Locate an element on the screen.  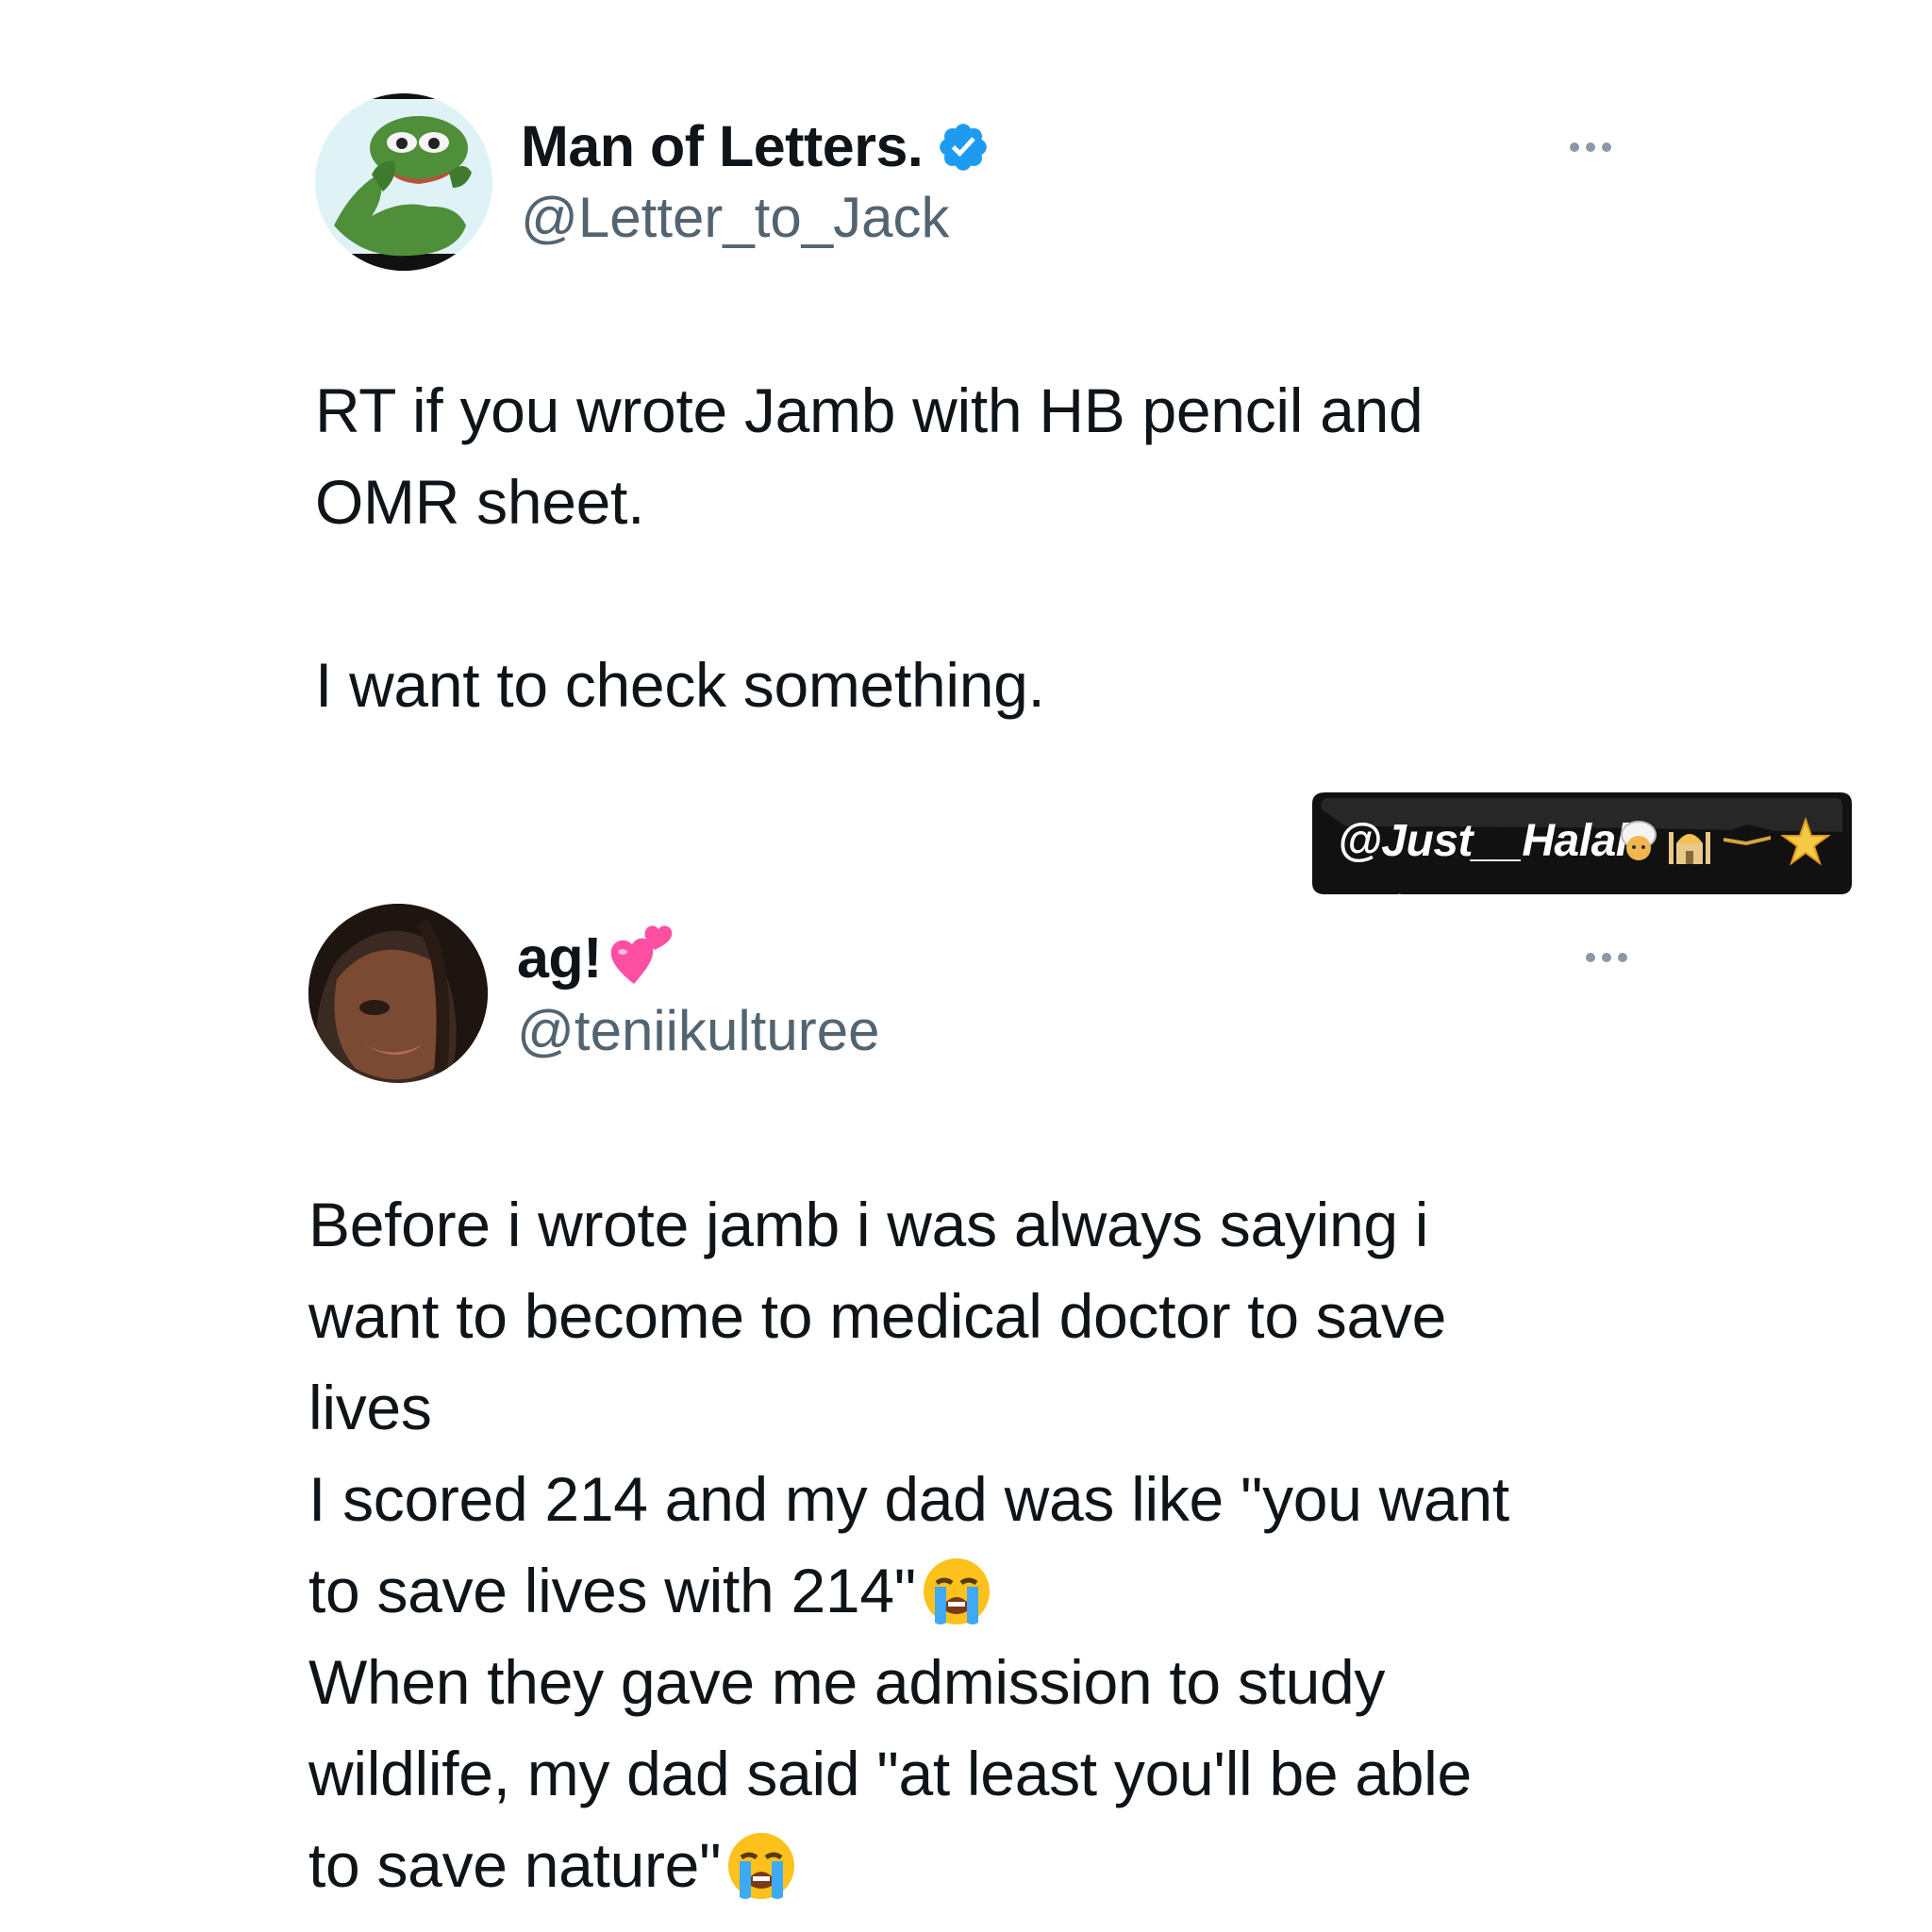
tweet-text-line is located at coordinates (869, 594).